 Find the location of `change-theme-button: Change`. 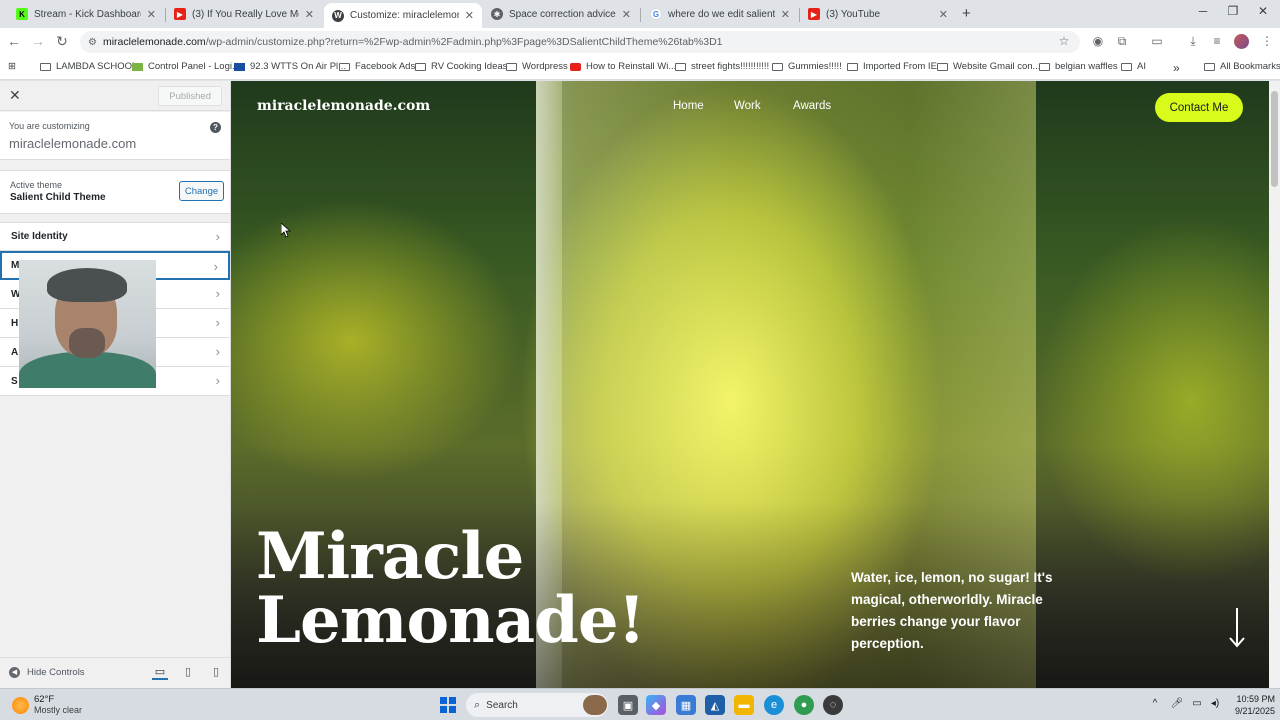

change-theme-button: Change is located at coordinates (201, 191).